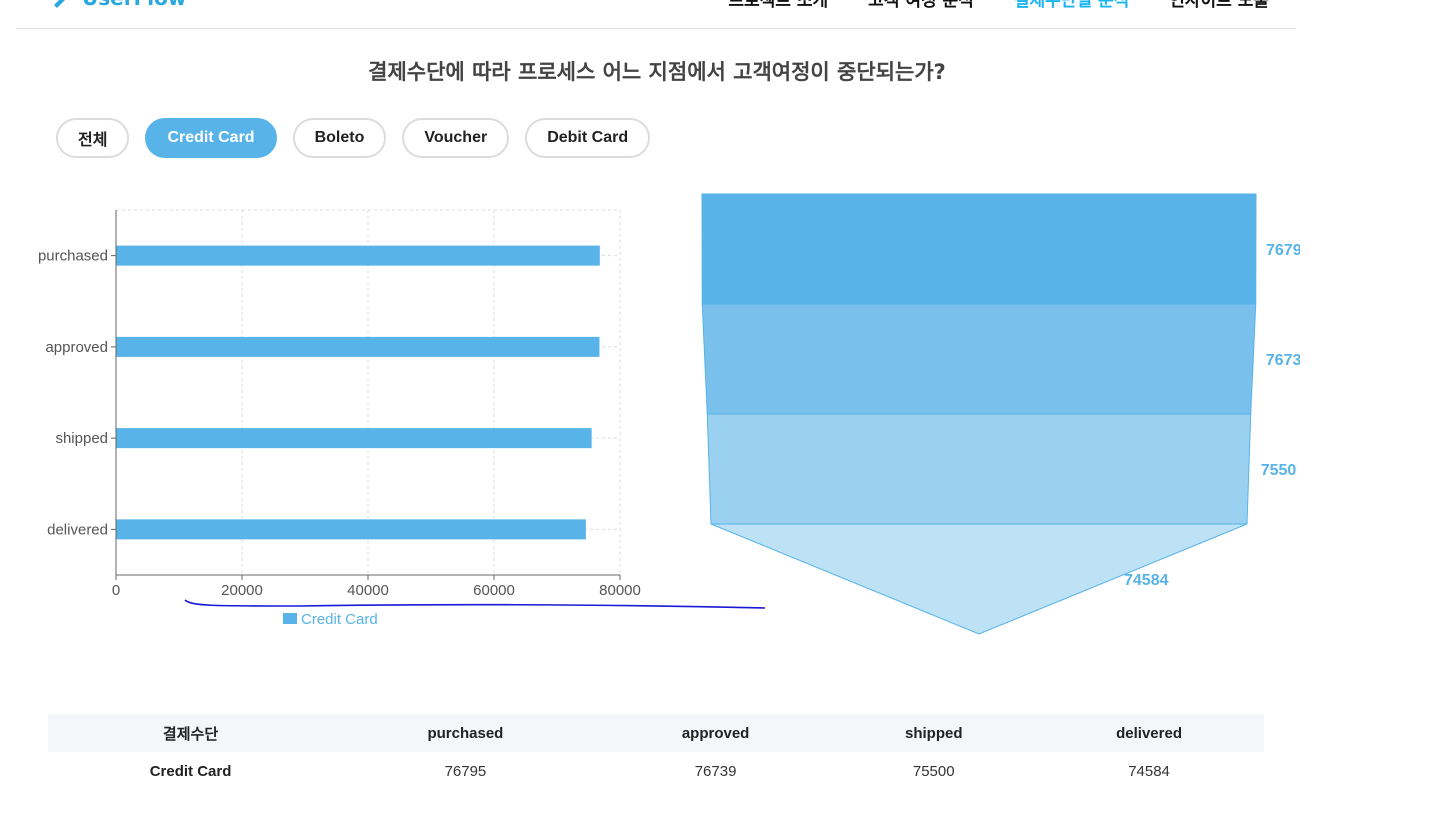 The image size is (1449, 832). I want to click on cell-delivered: 74584, so click(1149, 771).